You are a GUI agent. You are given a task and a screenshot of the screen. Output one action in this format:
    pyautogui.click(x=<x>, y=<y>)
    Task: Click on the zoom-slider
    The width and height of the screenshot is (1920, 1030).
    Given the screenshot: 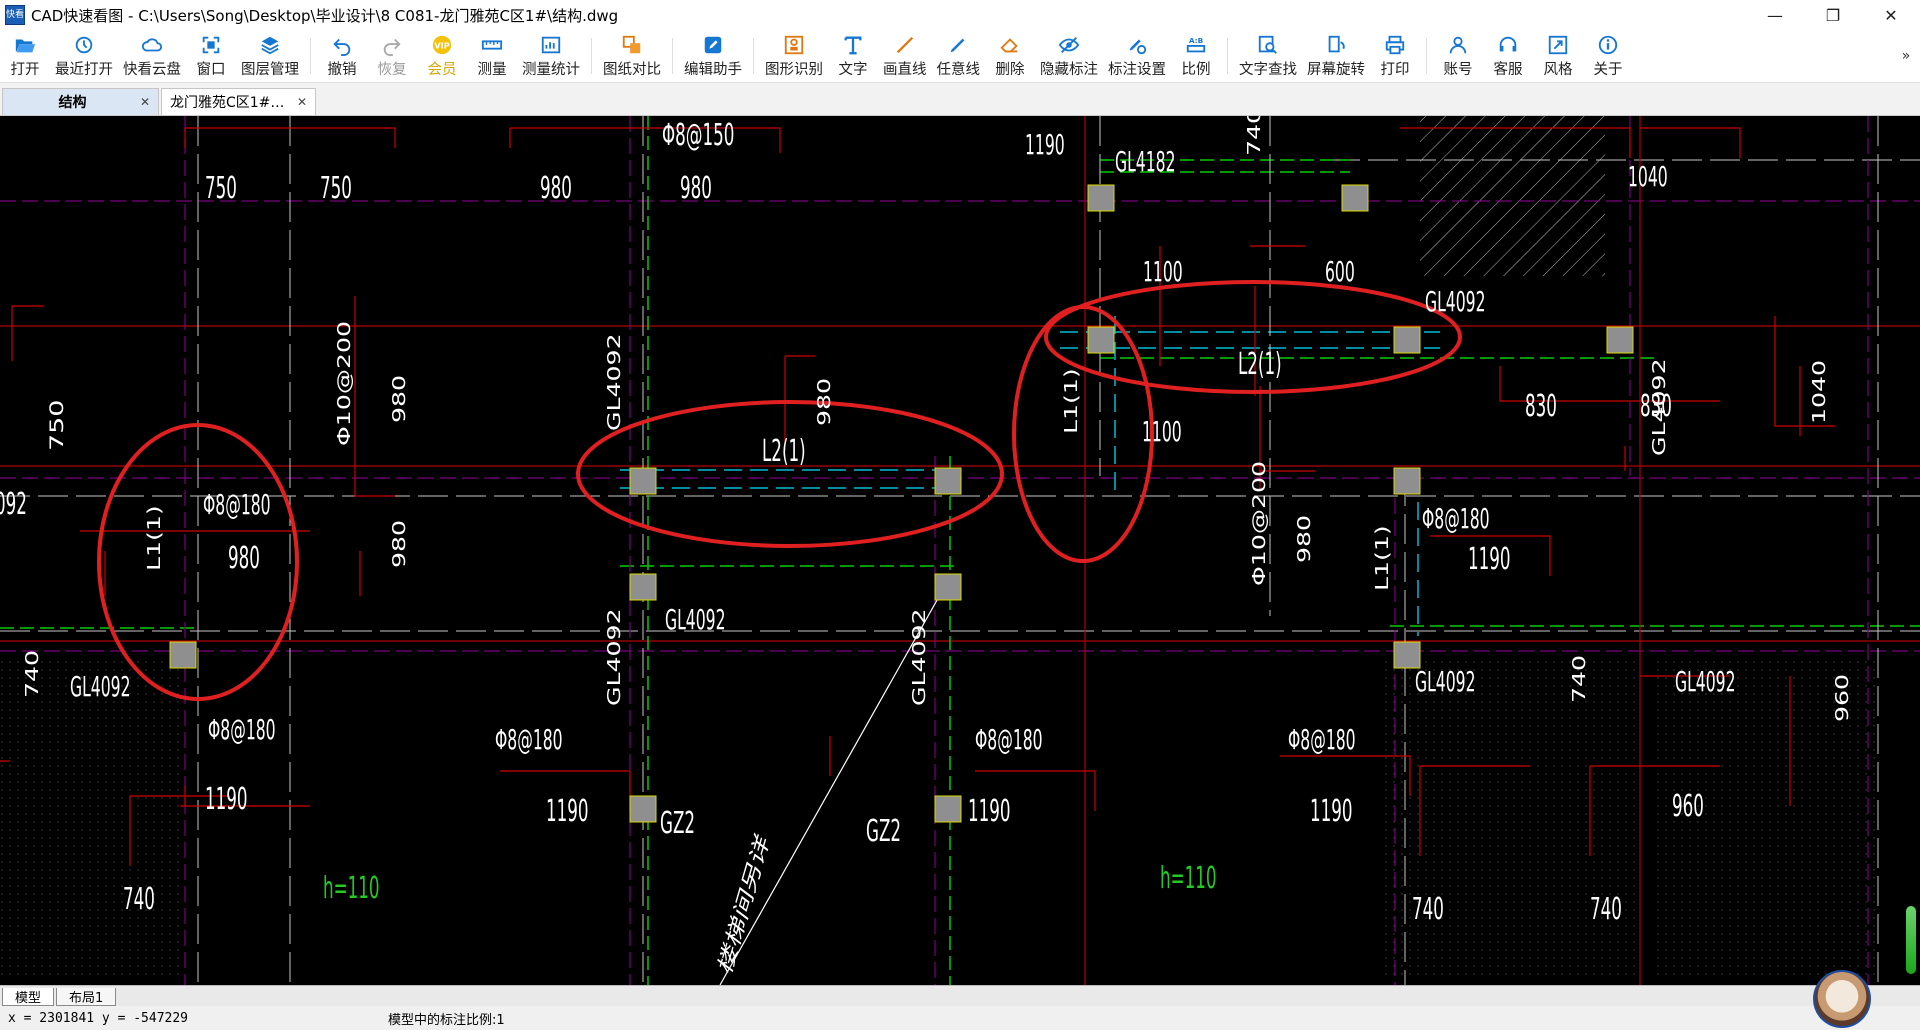 What is the action you would take?
    pyautogui.click(x=1911, y=940)
    